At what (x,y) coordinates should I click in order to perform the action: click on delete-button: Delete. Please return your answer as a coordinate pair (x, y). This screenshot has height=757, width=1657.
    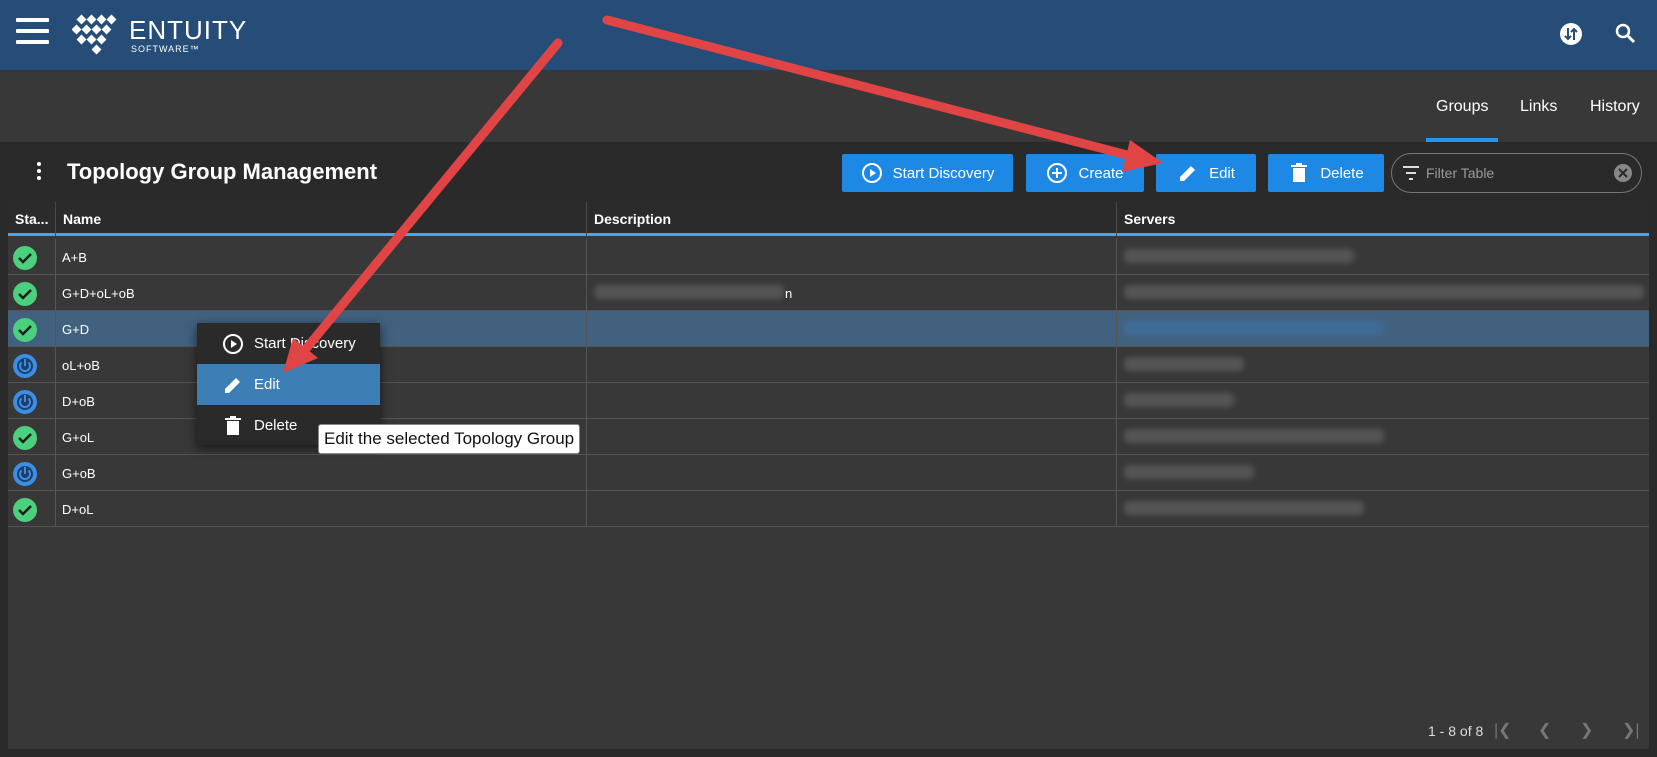
    Looking at the image, I should click on (1326, 173).